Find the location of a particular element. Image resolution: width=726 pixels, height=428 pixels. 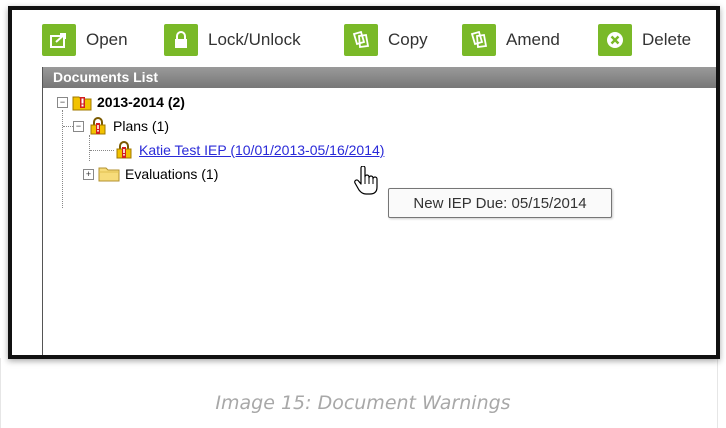

lock-icon is located at coordinates (181, 40).